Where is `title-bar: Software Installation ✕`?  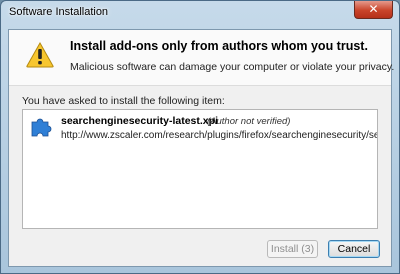 title-bar: Software Installation ✕ is located at coordinates (200, 15).